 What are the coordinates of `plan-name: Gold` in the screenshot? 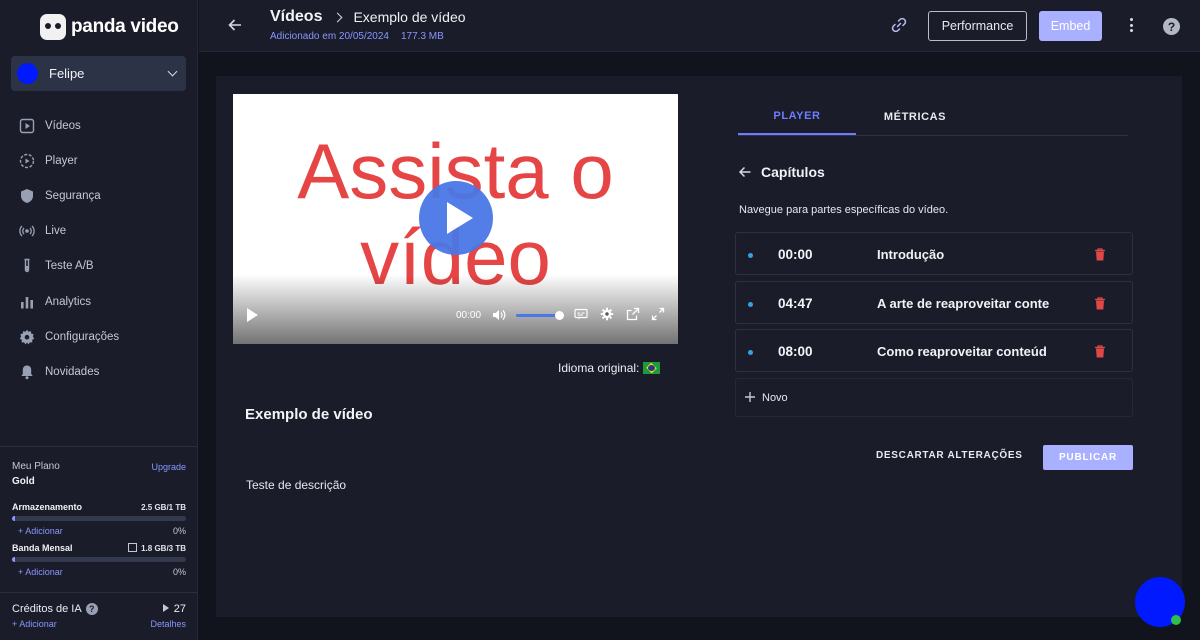 It's located at (23, 481).